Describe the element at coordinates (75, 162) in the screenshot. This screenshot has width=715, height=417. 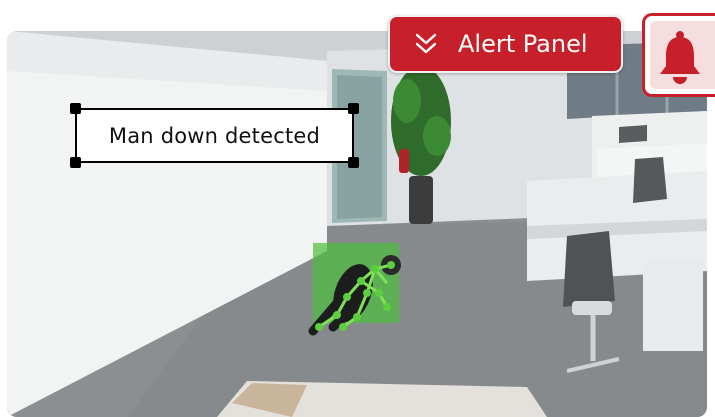
I see `resize-handle-bottom-left` at that location.